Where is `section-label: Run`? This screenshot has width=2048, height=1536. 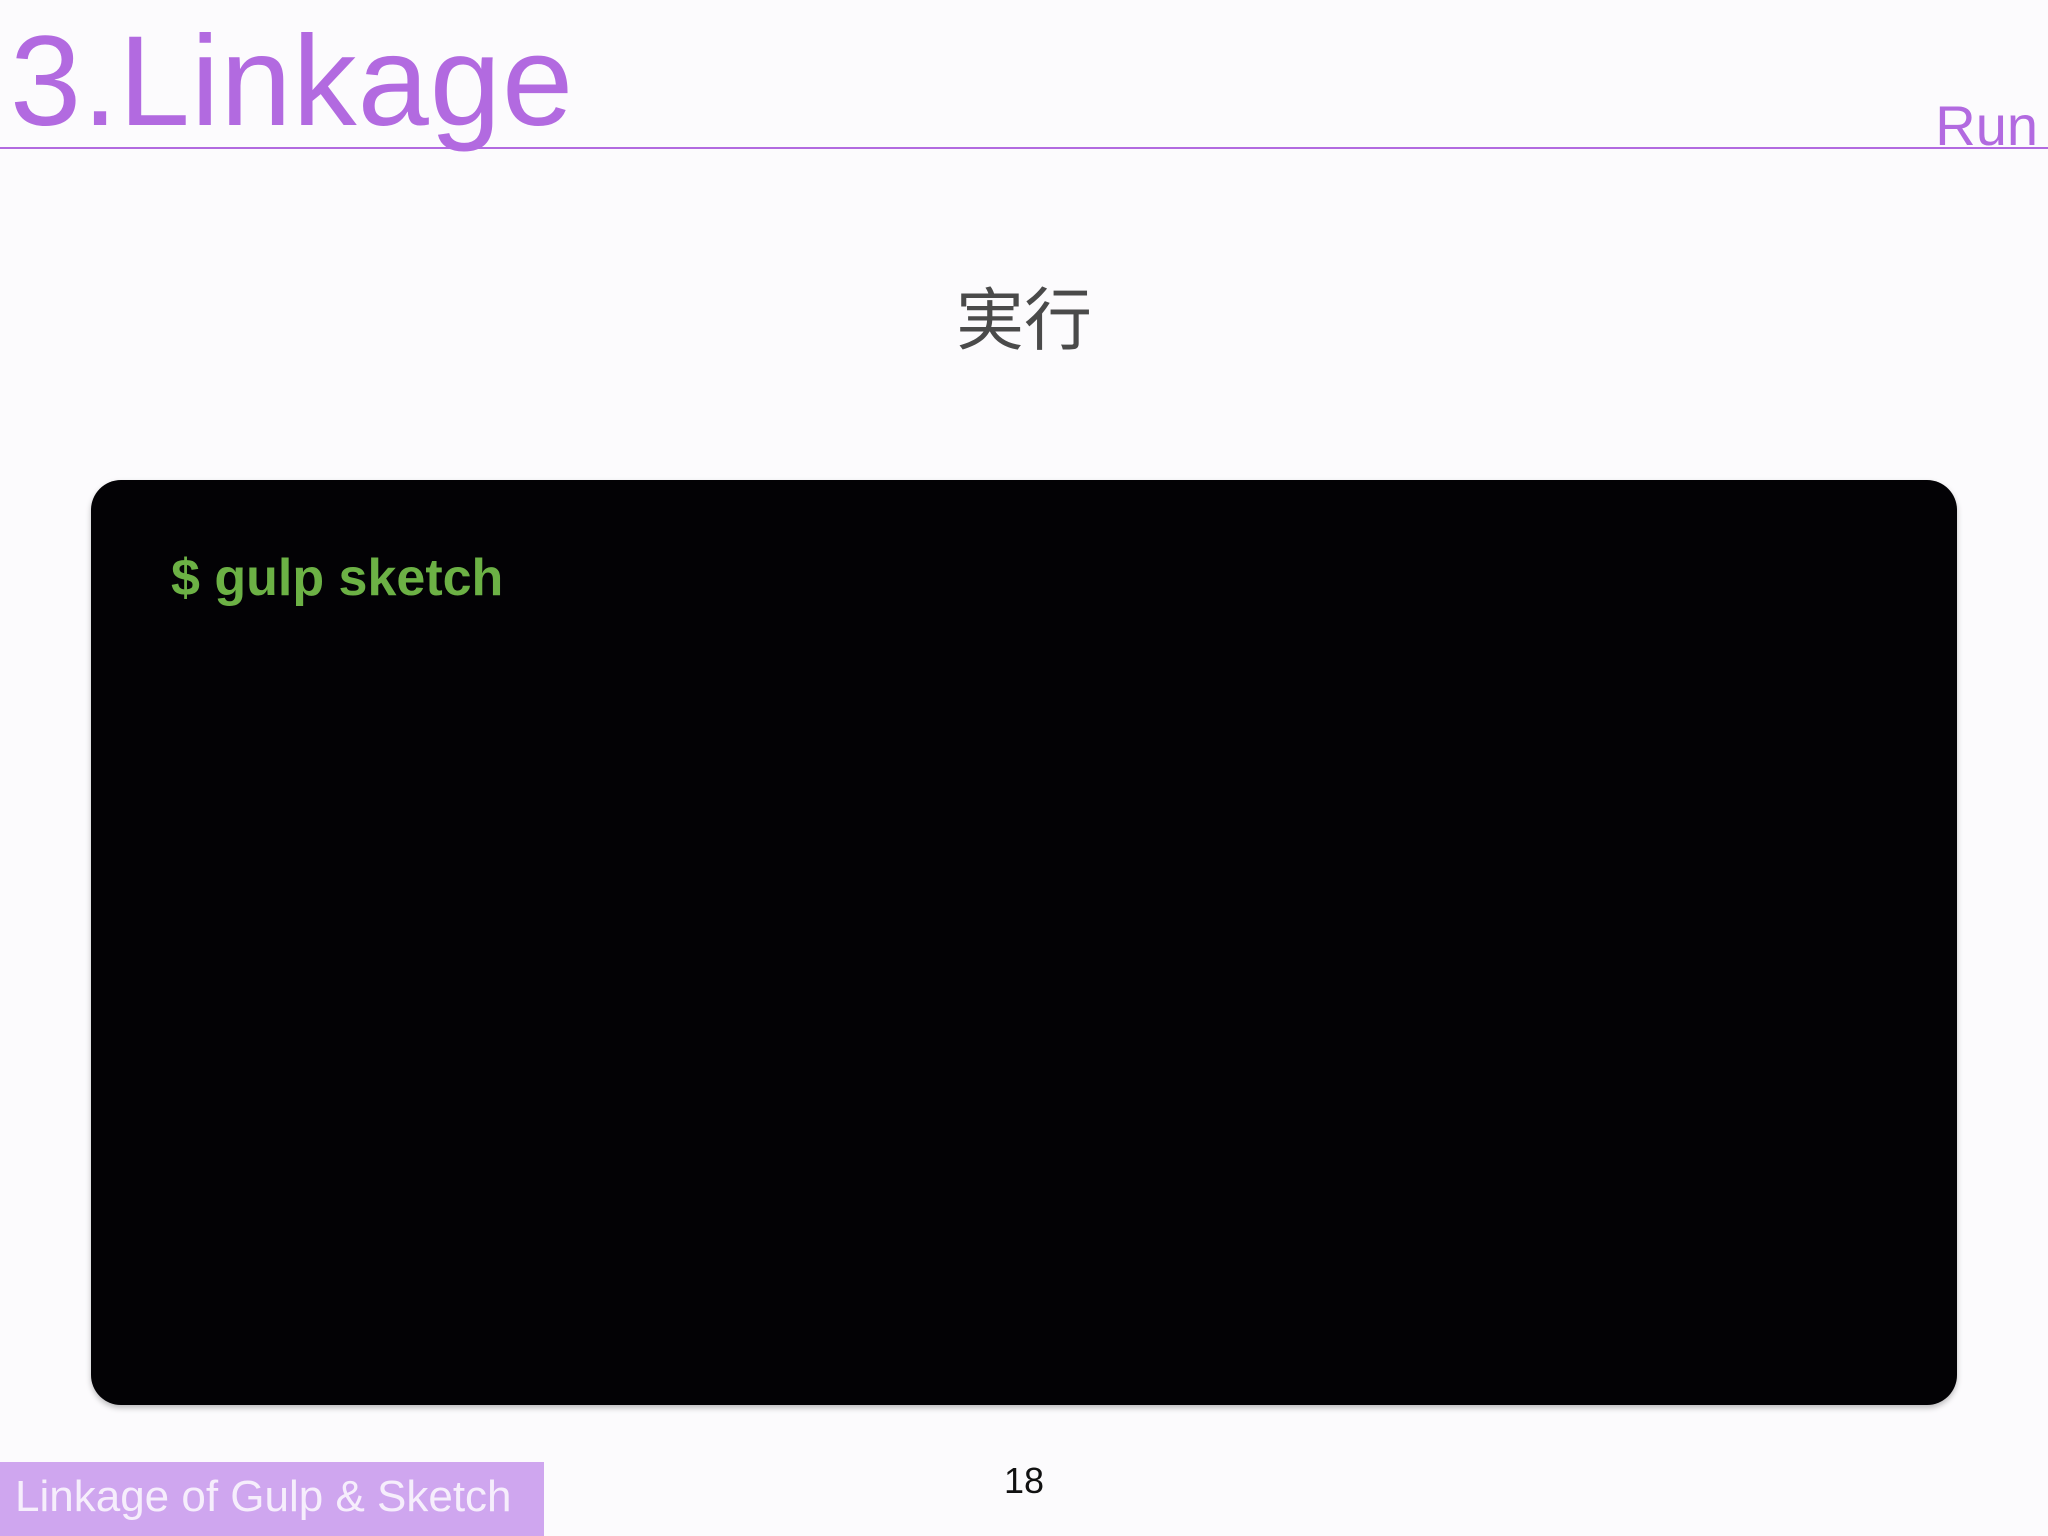
section-label: Run is located at coordinates (1986, 125).